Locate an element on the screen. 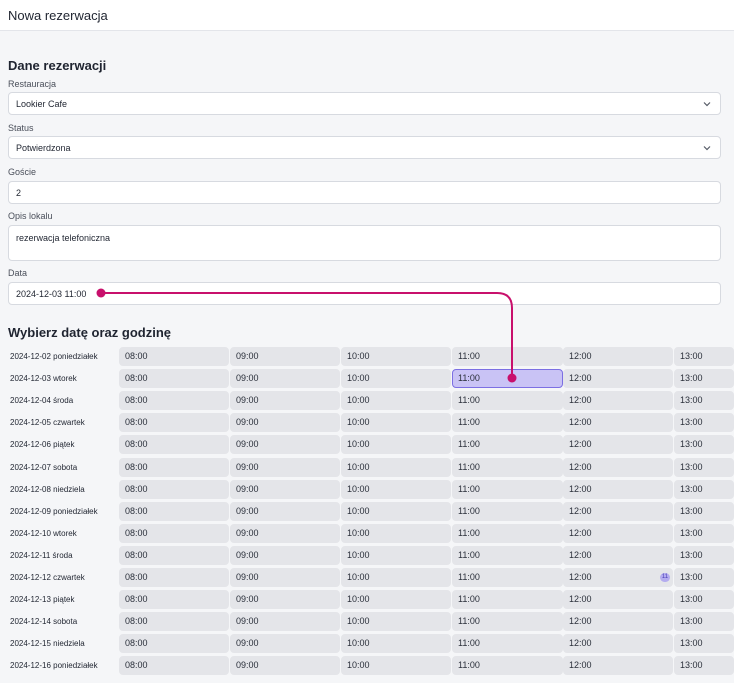 This screenshot has height=683, width=734. guests-input: 2 is located at coordinates (364, 192).